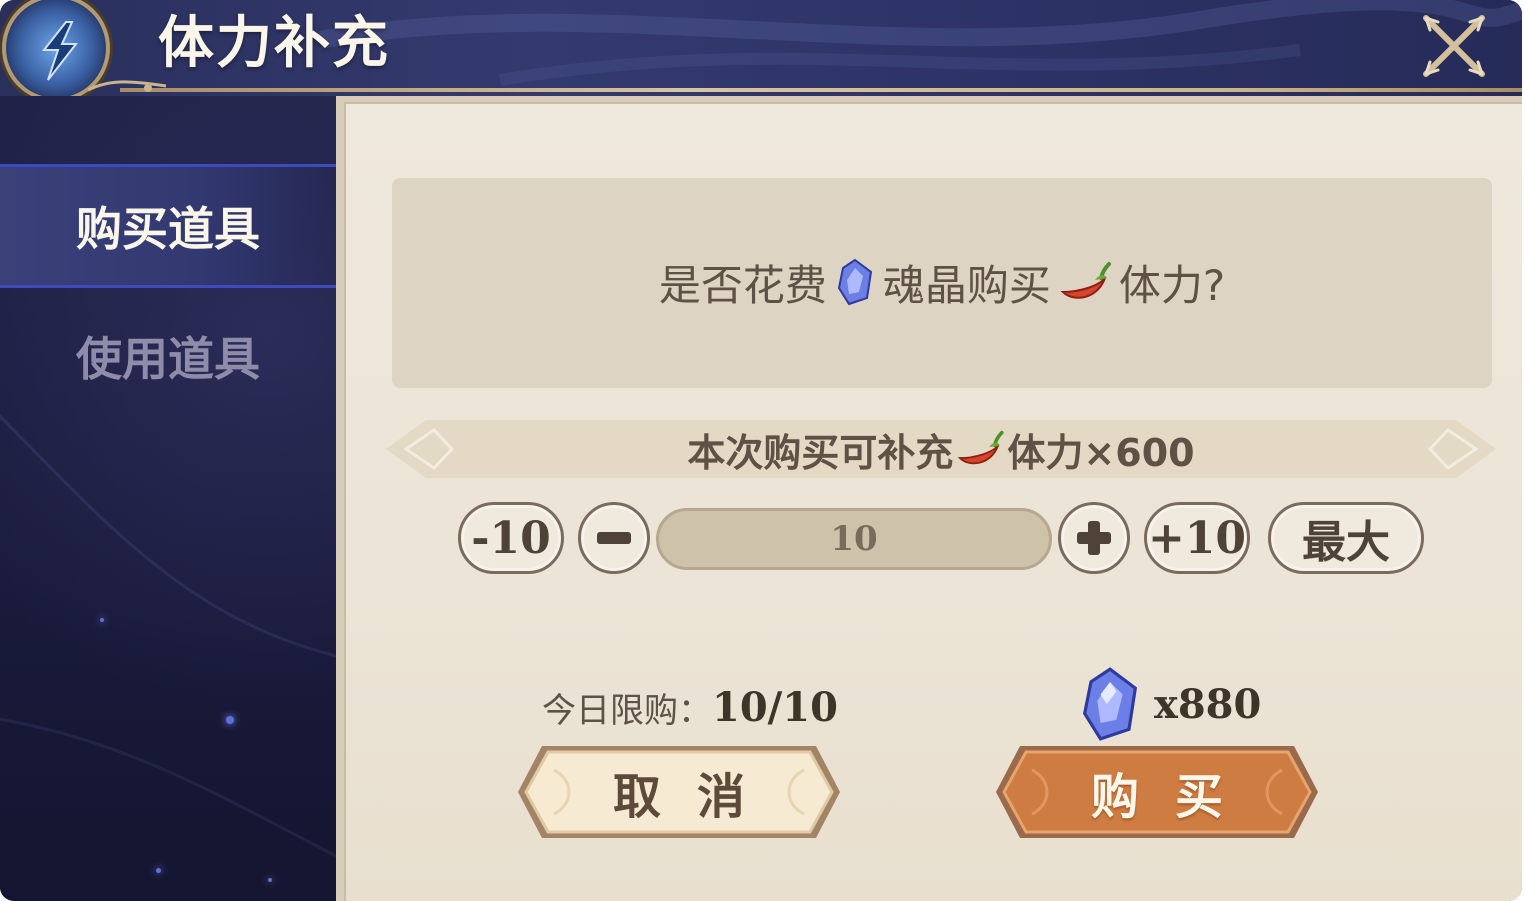  I want to click on purchase-cost: x880, so click(1178, 704).